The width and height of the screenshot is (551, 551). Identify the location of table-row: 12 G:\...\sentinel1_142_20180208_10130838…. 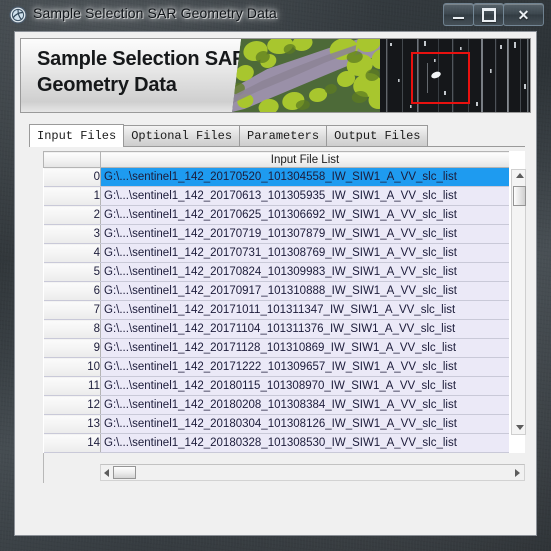
(276, 405).